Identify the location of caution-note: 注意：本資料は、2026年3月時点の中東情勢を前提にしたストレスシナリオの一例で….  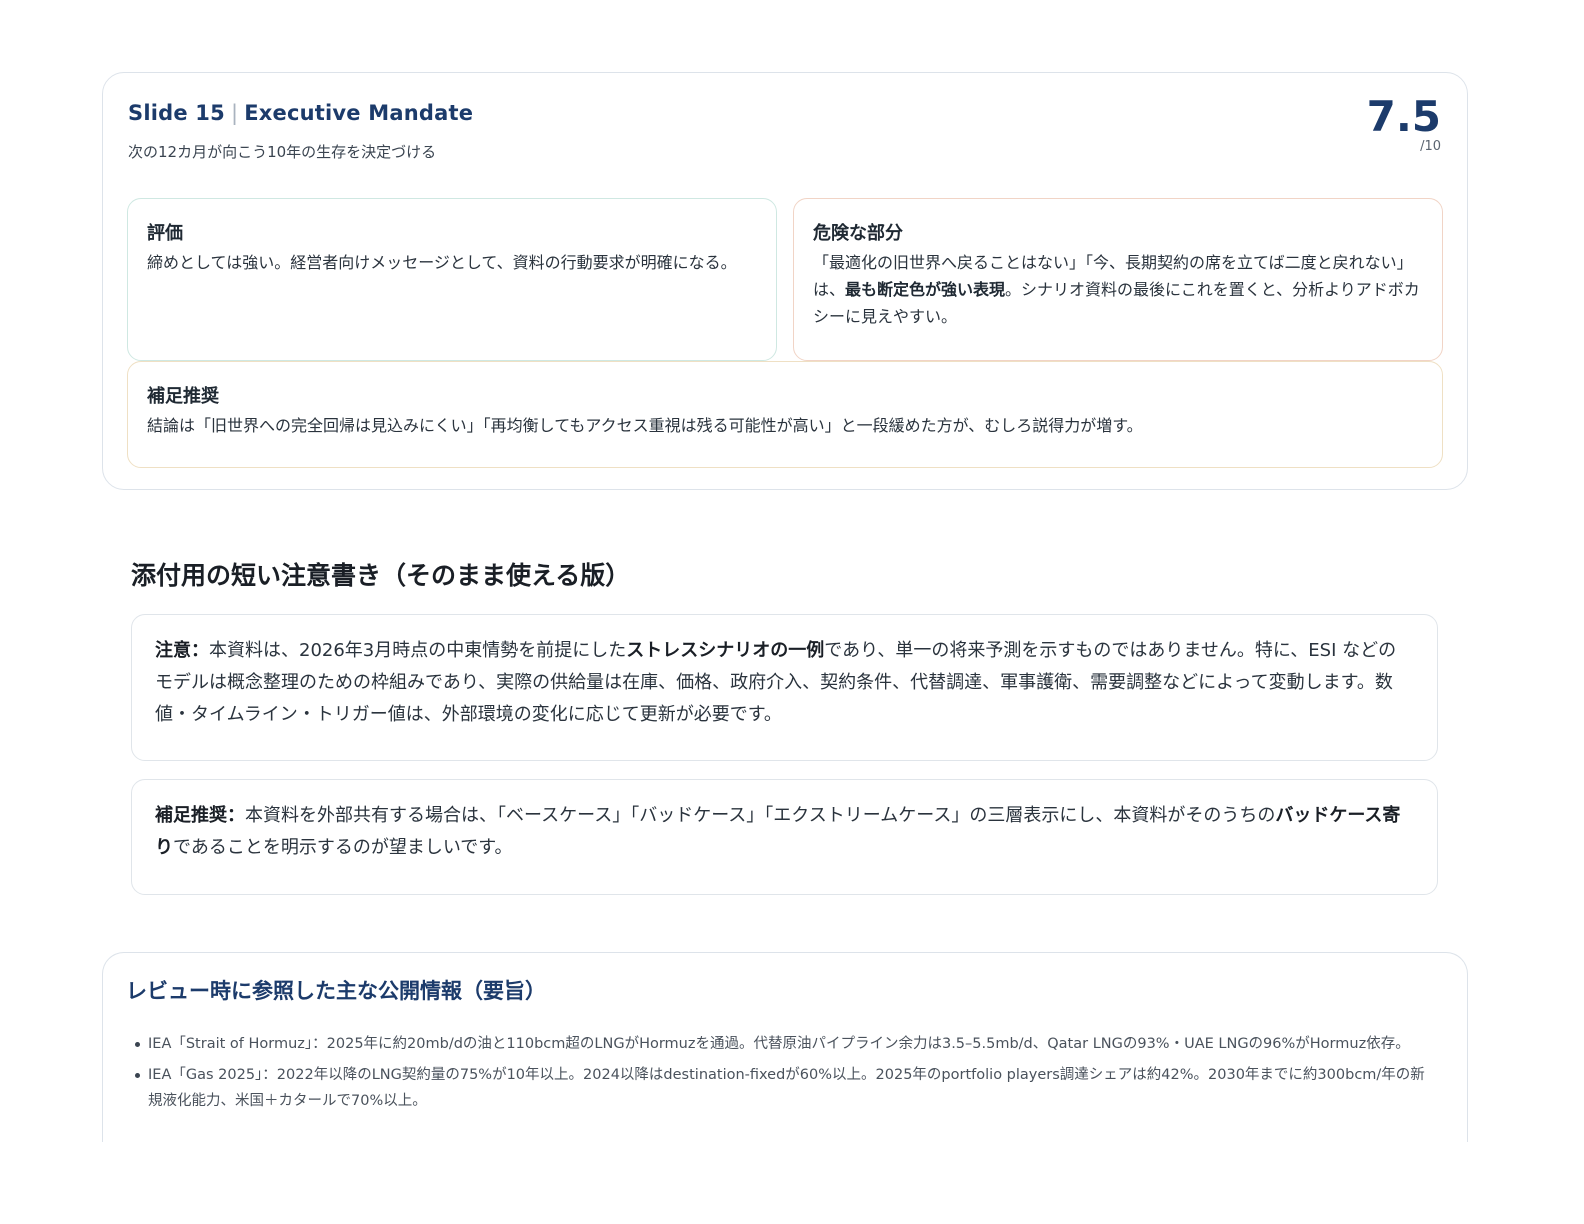
(784, 687).